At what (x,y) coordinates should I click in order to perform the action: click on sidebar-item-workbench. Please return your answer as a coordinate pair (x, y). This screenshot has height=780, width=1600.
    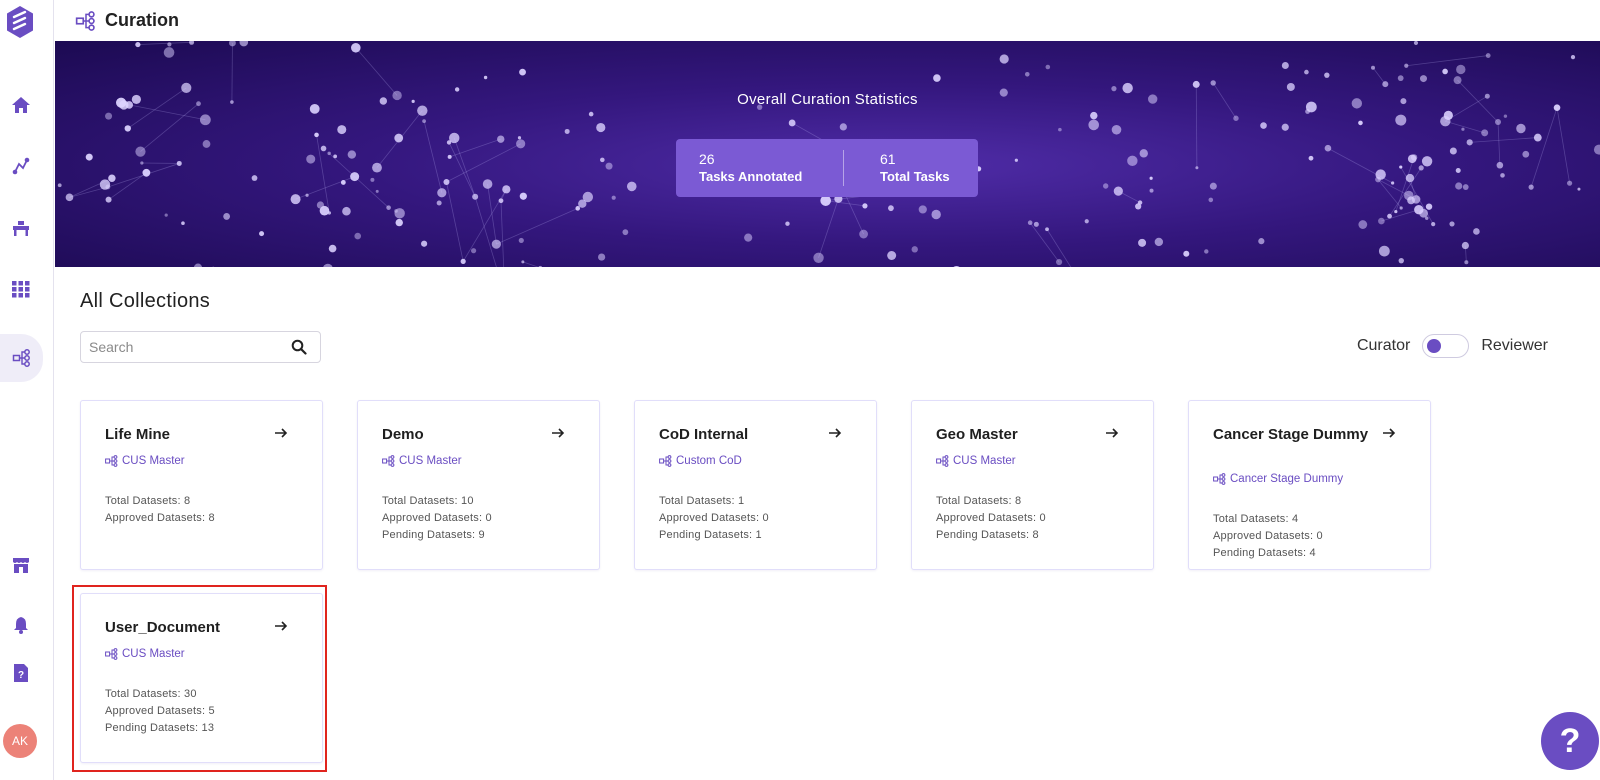
    Looking at the image, I should click on (21, 228).